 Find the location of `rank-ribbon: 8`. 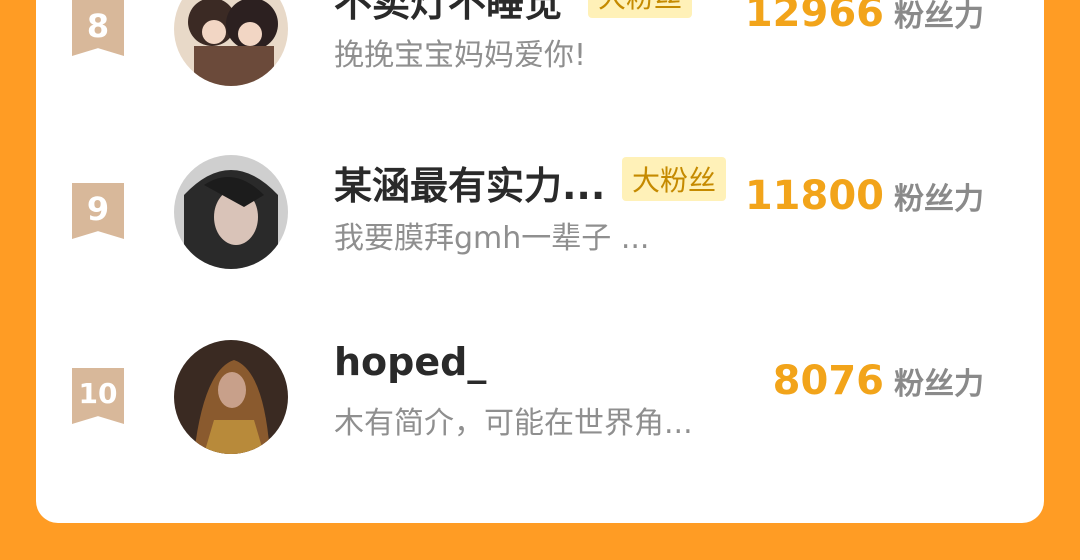

rank-ribbon: 8 is located at coordinates (98, 28).